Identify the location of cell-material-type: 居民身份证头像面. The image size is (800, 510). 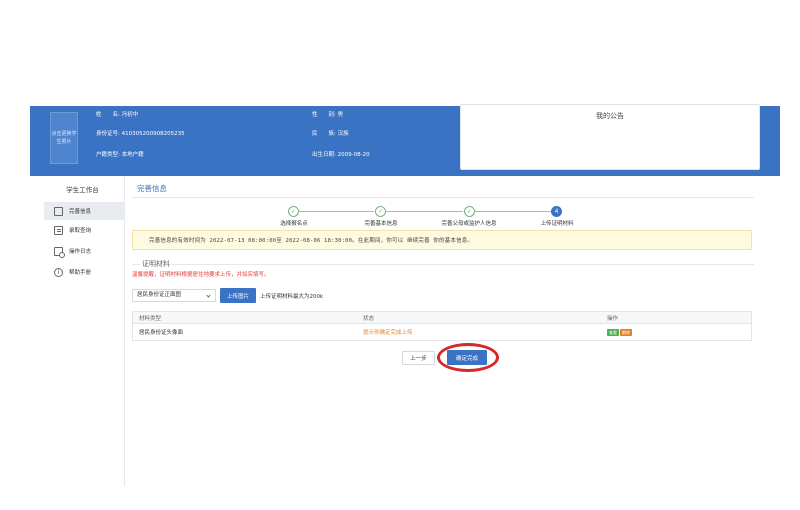
(161, 333).